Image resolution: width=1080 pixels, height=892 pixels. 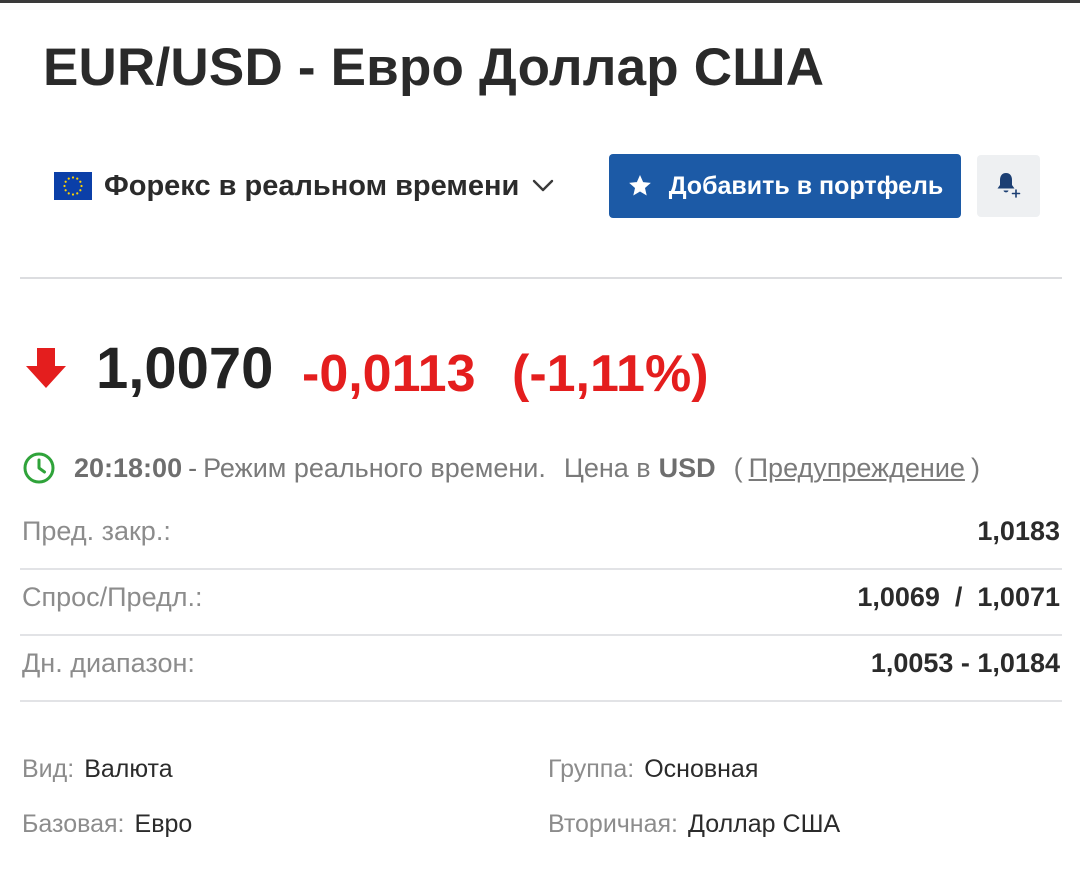 I want to click on clock-icon, so click(x=39, y=468).